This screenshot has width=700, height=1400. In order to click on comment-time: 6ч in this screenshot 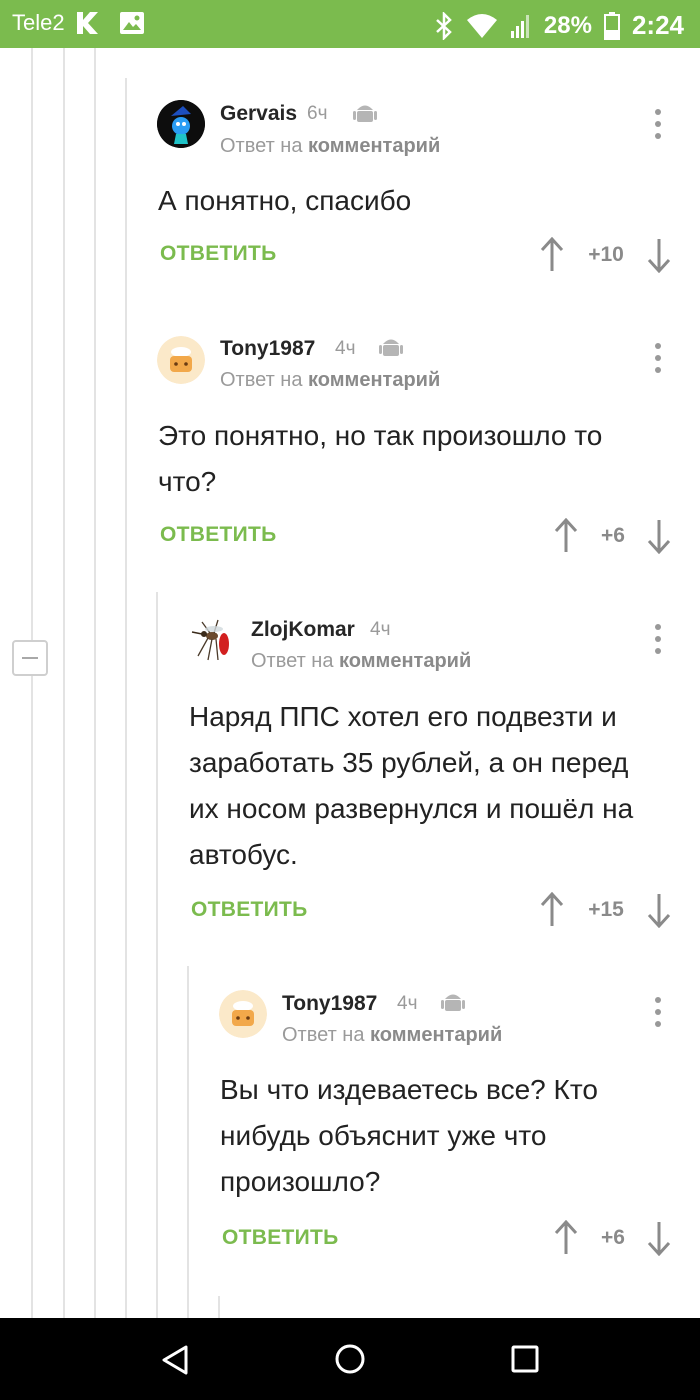, I will do `click(317, 113)`.